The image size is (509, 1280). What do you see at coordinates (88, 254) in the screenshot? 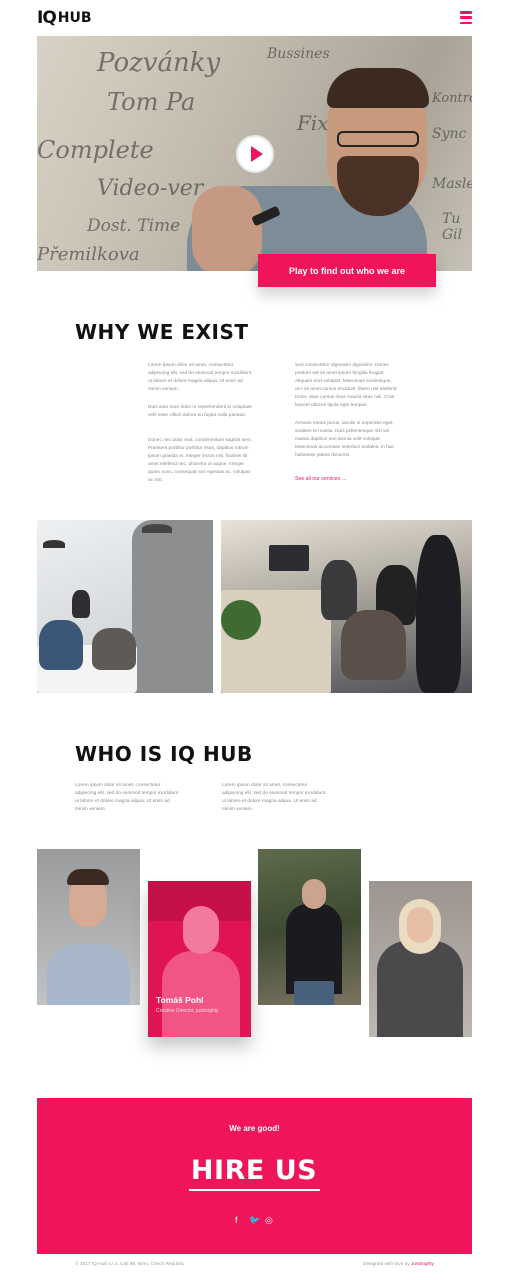
I see `glass-word: Přemilkova` at bounding box center [88, 254].